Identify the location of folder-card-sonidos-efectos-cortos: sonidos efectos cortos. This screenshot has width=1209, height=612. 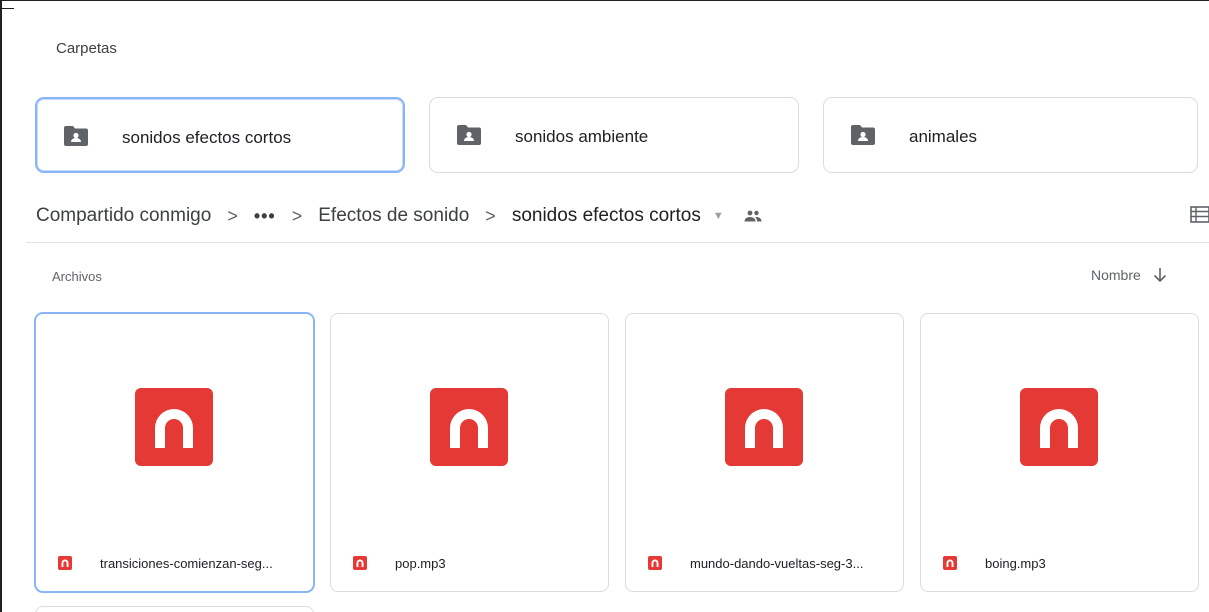
(220, 135).